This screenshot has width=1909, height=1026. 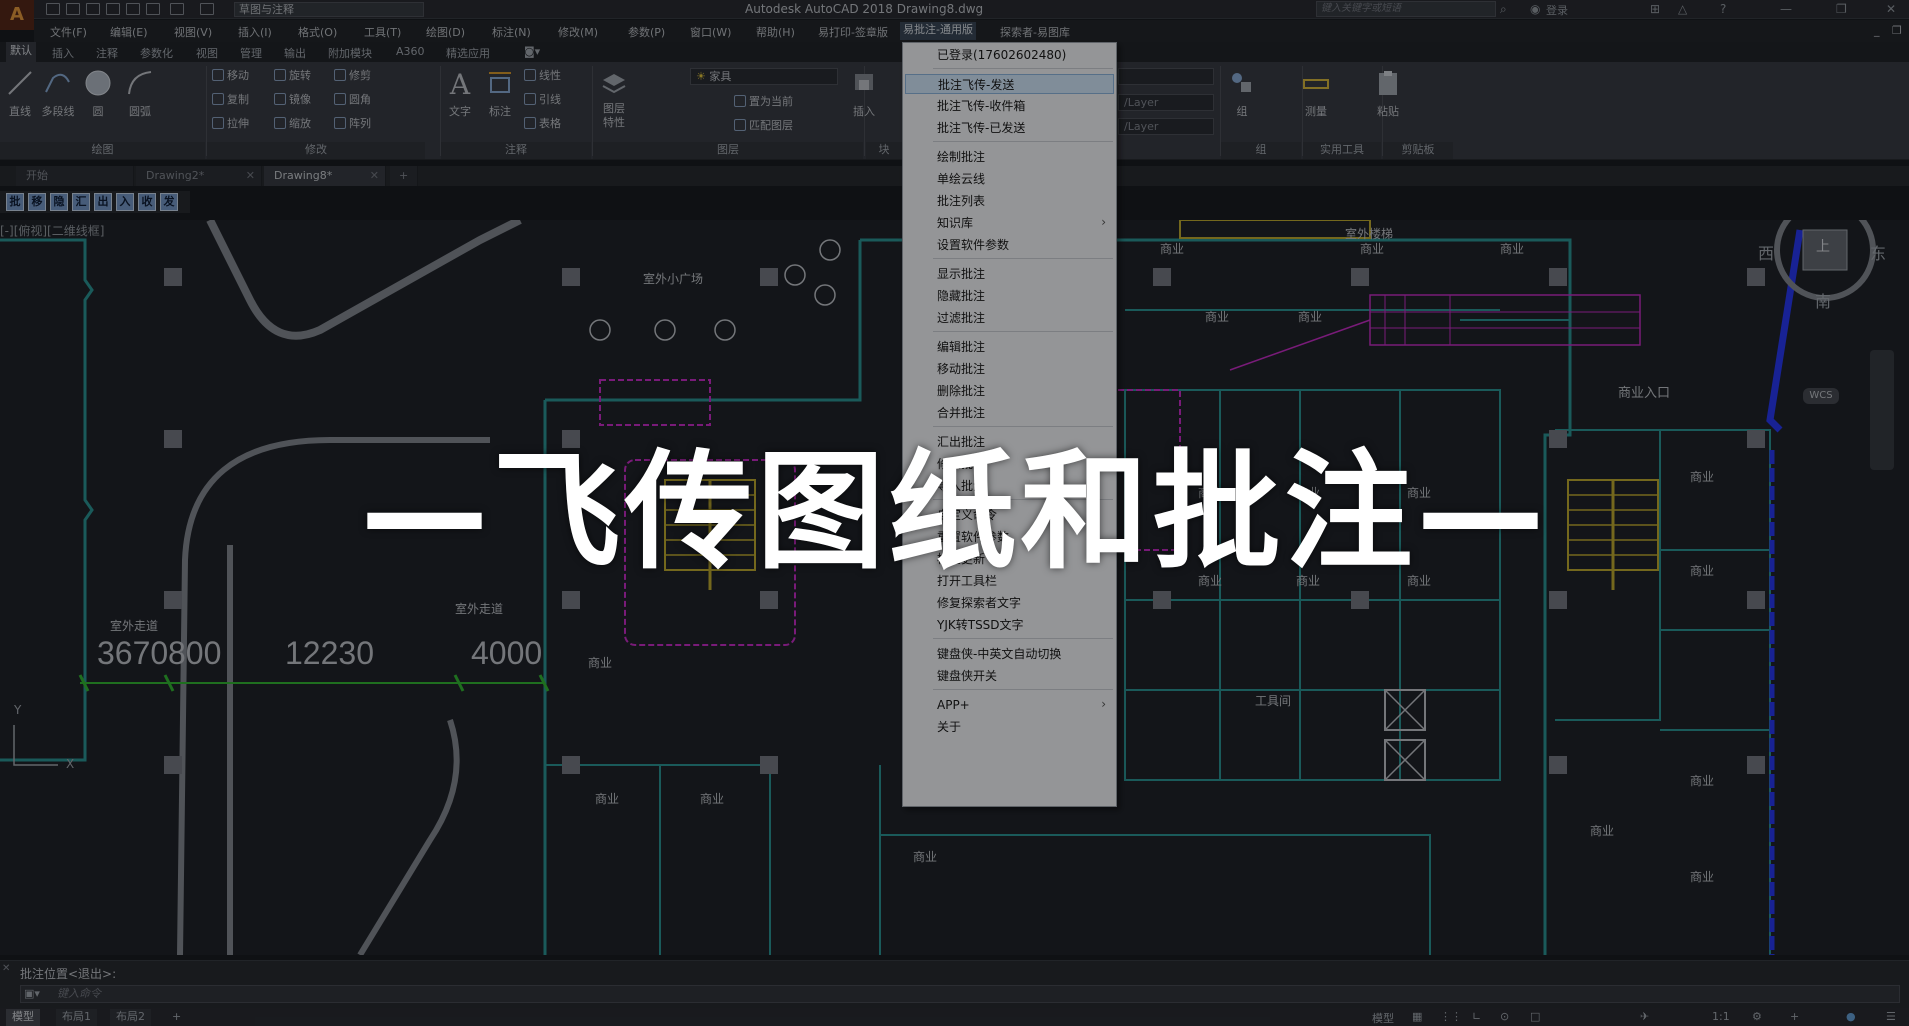 What do you see at coordinates (59, 202) in the screenshot?
I see `toolbar-hide-button: 隐` at bounding box center [59, 202].